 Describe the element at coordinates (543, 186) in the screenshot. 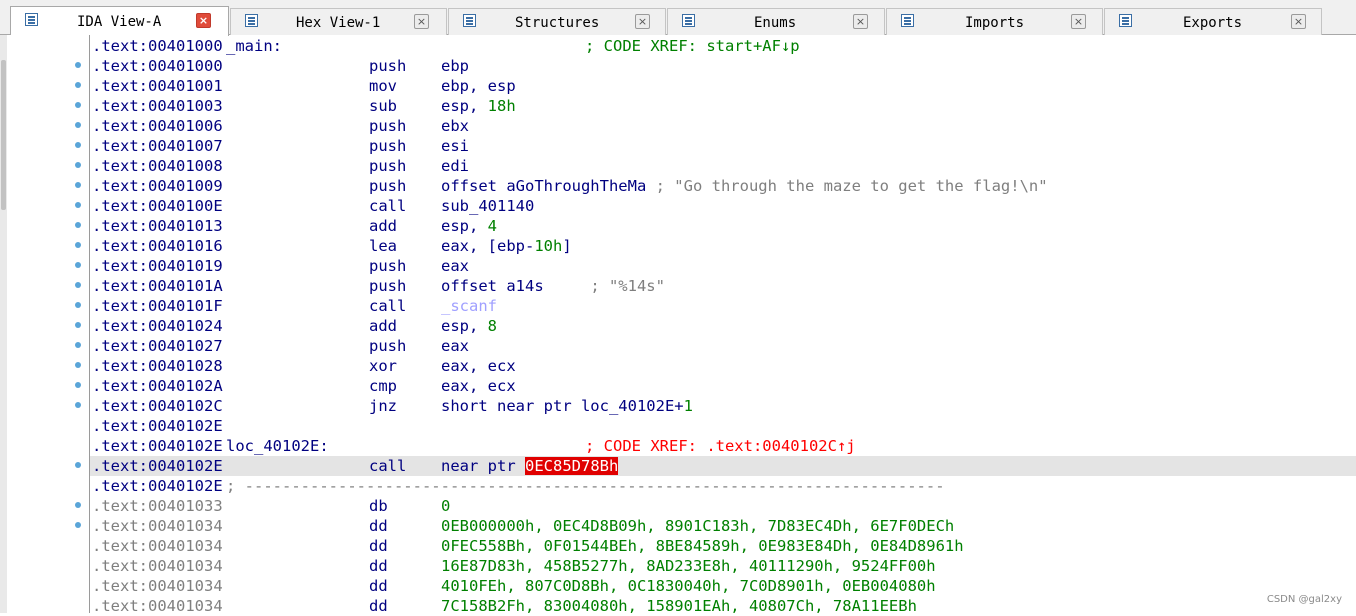

I see `operand-token: offset aGoThroughTheMa` at that location.